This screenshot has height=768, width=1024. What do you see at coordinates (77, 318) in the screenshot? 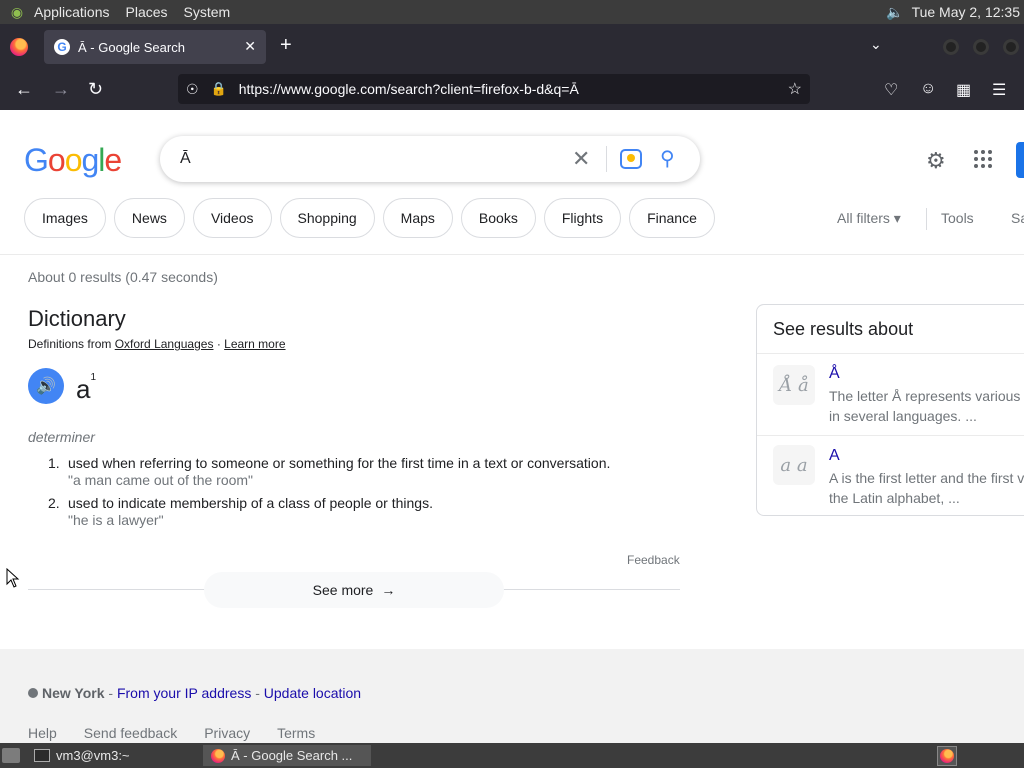
I see `dictionary-title: Dictionary` at bounding box center [77, 318].